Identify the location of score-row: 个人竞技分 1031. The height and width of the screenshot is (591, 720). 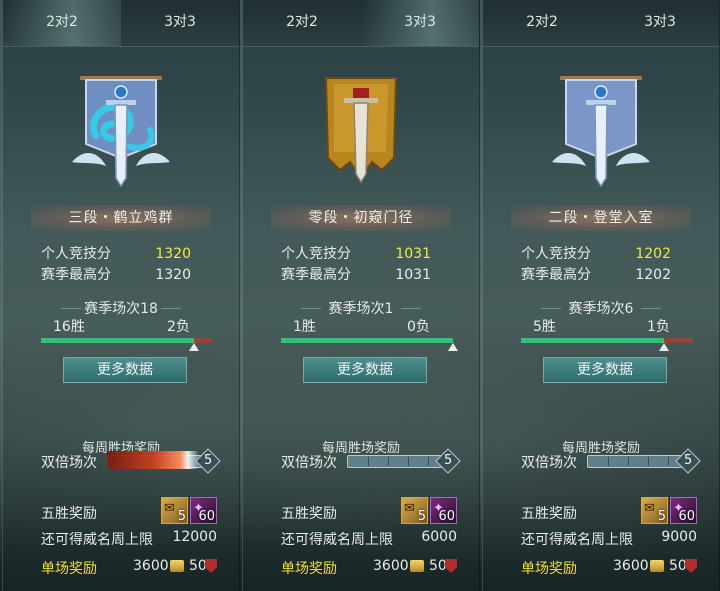
(356, 254).